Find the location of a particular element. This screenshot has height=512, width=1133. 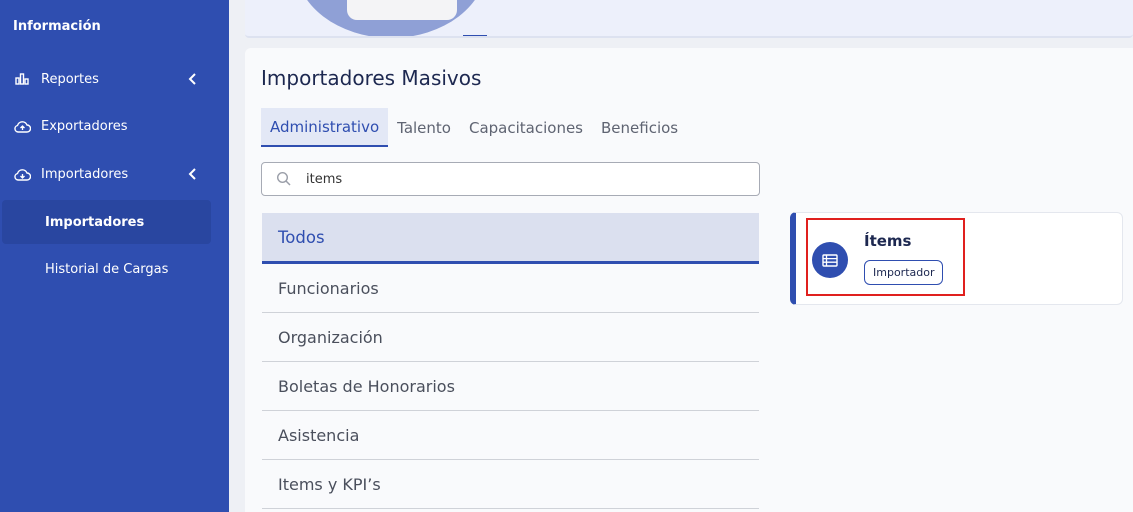

sidebar-subitem-importadores: Importadores is located at coordinates (106, 222).